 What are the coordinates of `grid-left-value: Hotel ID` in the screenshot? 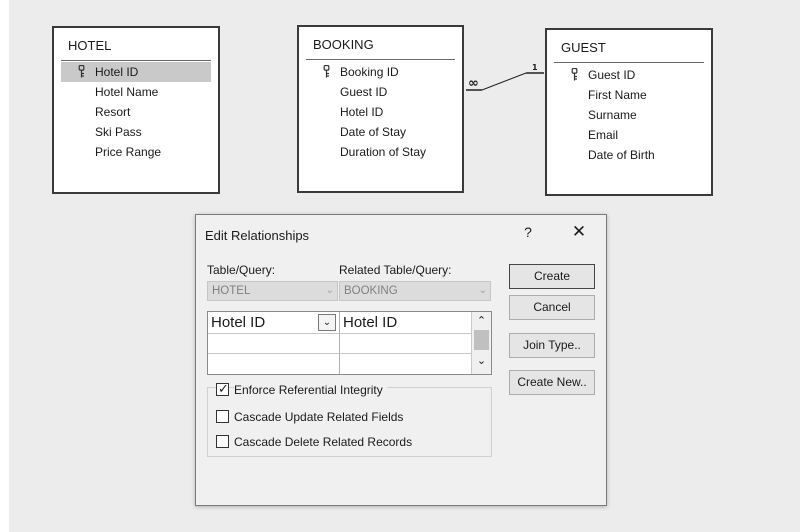 It's located at (238, 322).